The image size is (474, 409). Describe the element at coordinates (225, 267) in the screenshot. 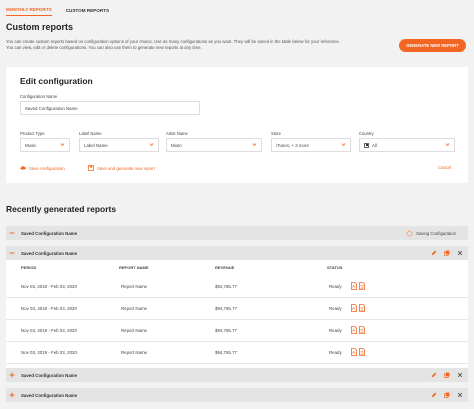

I see `column-header-revenue: REVENUE` at that location.